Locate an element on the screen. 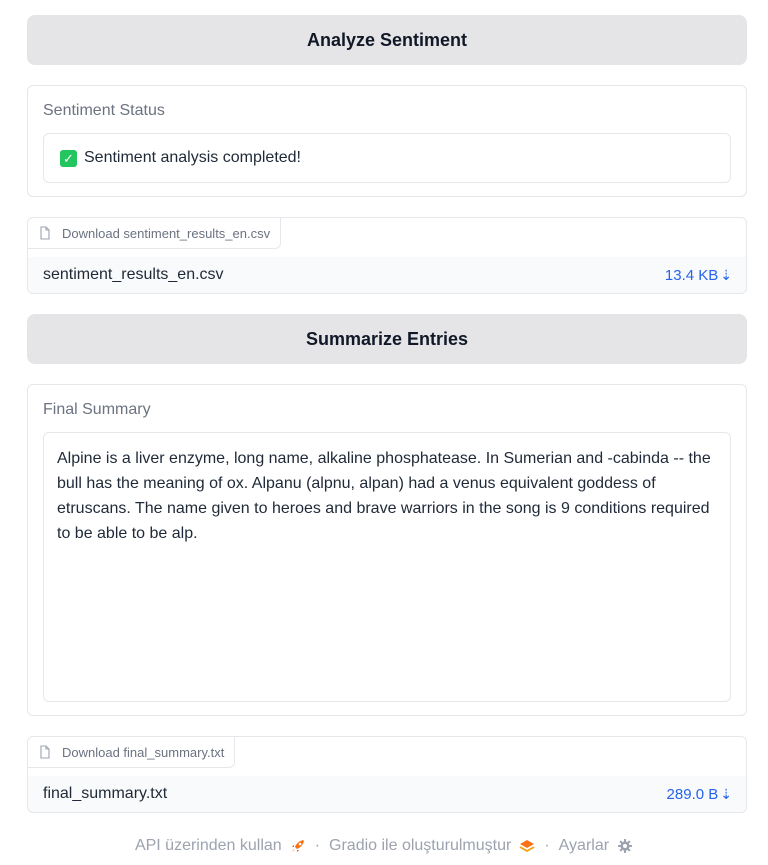 Image resolution: width=768 pixels, height=865 pixels. summary-file-tab: Download final_summary.txt is located at coordinates (132, 752).